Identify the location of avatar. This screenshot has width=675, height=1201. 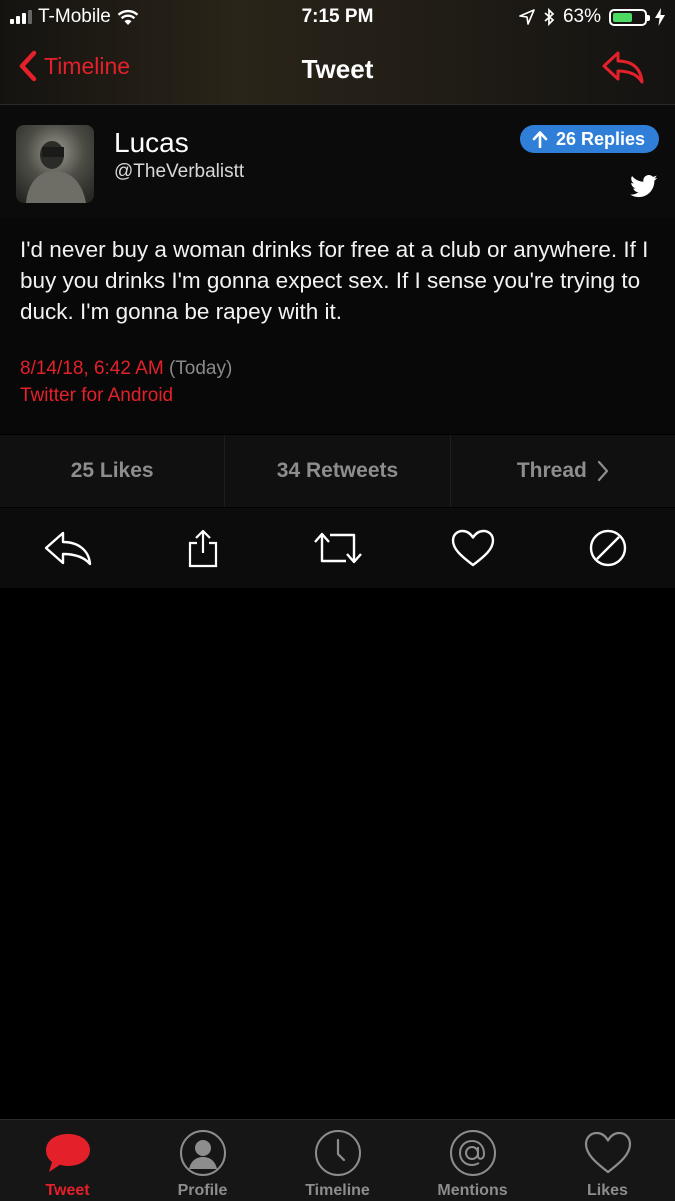
(55, 164).